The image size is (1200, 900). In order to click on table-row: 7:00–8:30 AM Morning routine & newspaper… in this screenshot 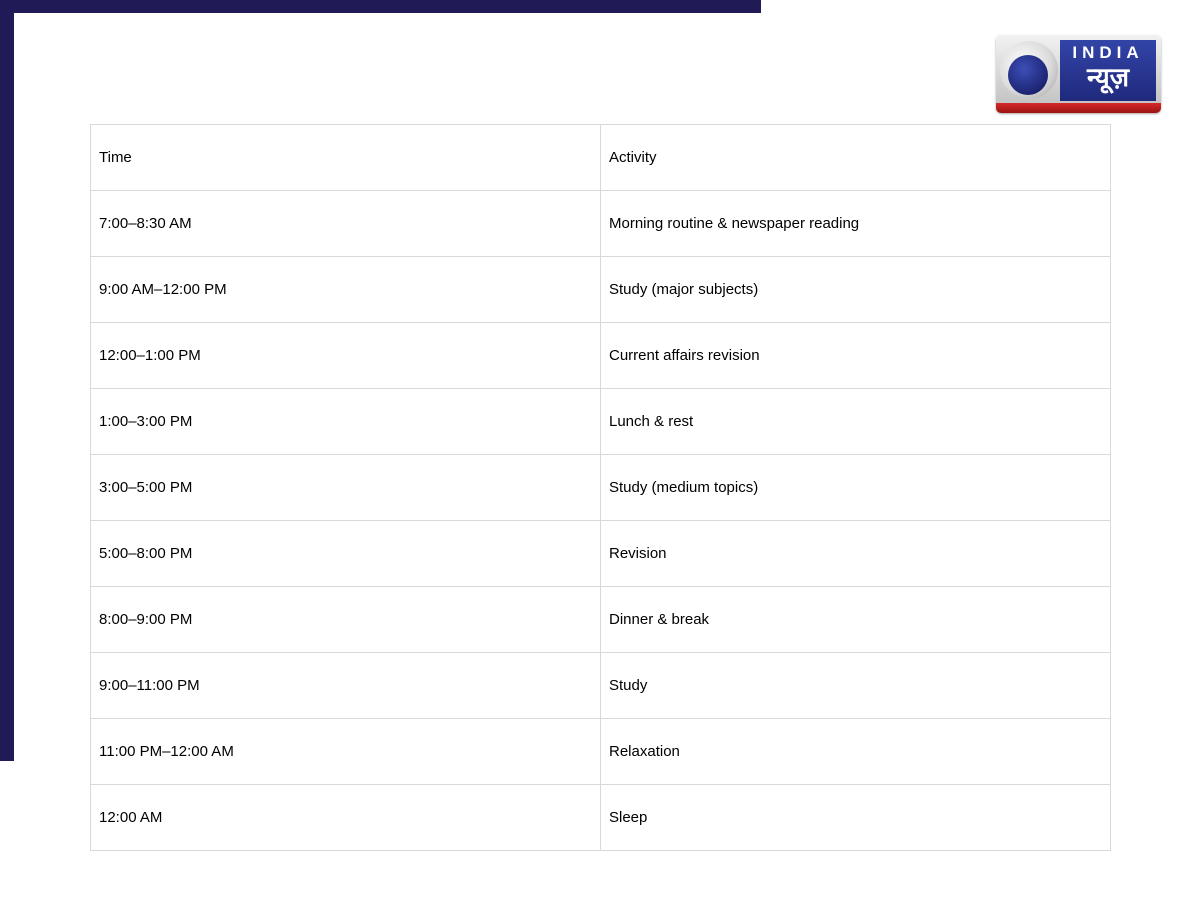, I will do `click(600, 223)`.